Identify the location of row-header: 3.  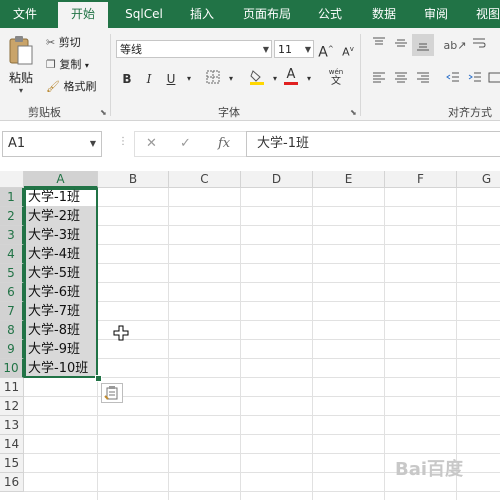
(12, 235).